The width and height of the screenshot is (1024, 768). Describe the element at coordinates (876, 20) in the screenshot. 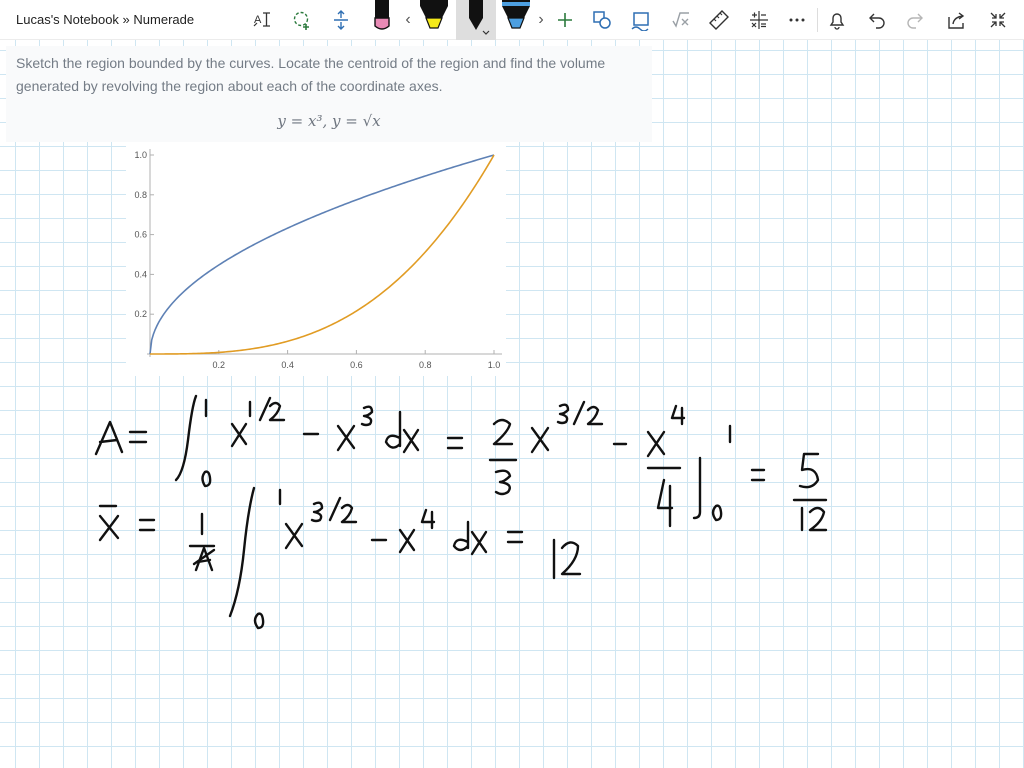

I see `undo-icon` at that location.